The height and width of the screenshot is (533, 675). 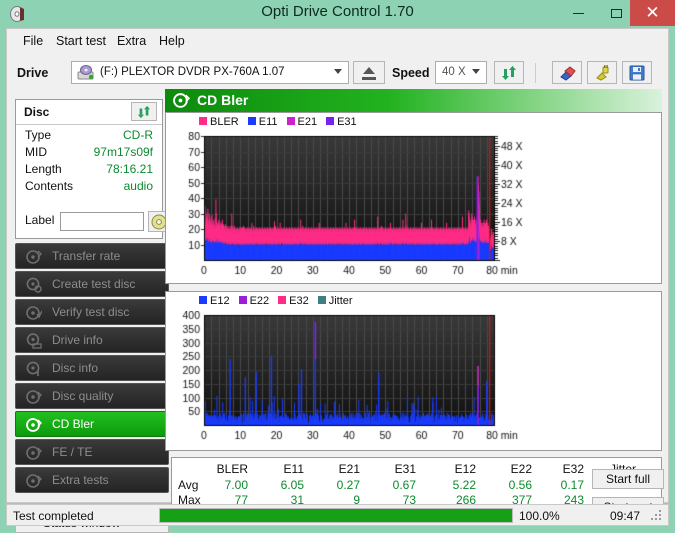 I want to click on status-bar: Test completed 100.0% 09:47, so click(x=337, y=515).